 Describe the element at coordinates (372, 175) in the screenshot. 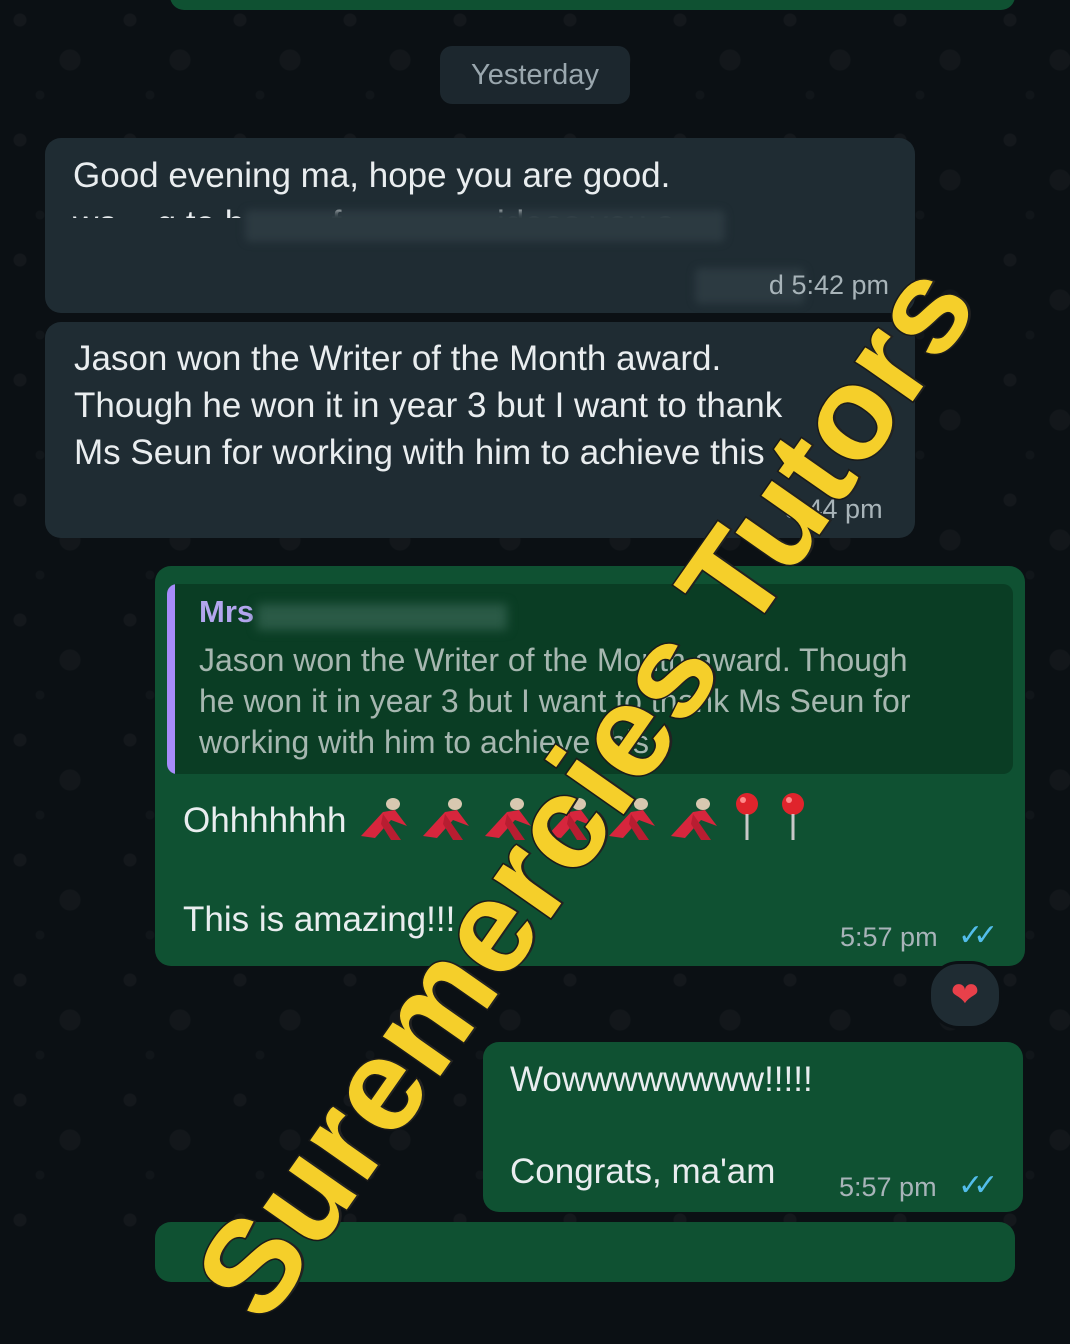

I see `message-text: Good evening ma, hope you are good.` at that location.